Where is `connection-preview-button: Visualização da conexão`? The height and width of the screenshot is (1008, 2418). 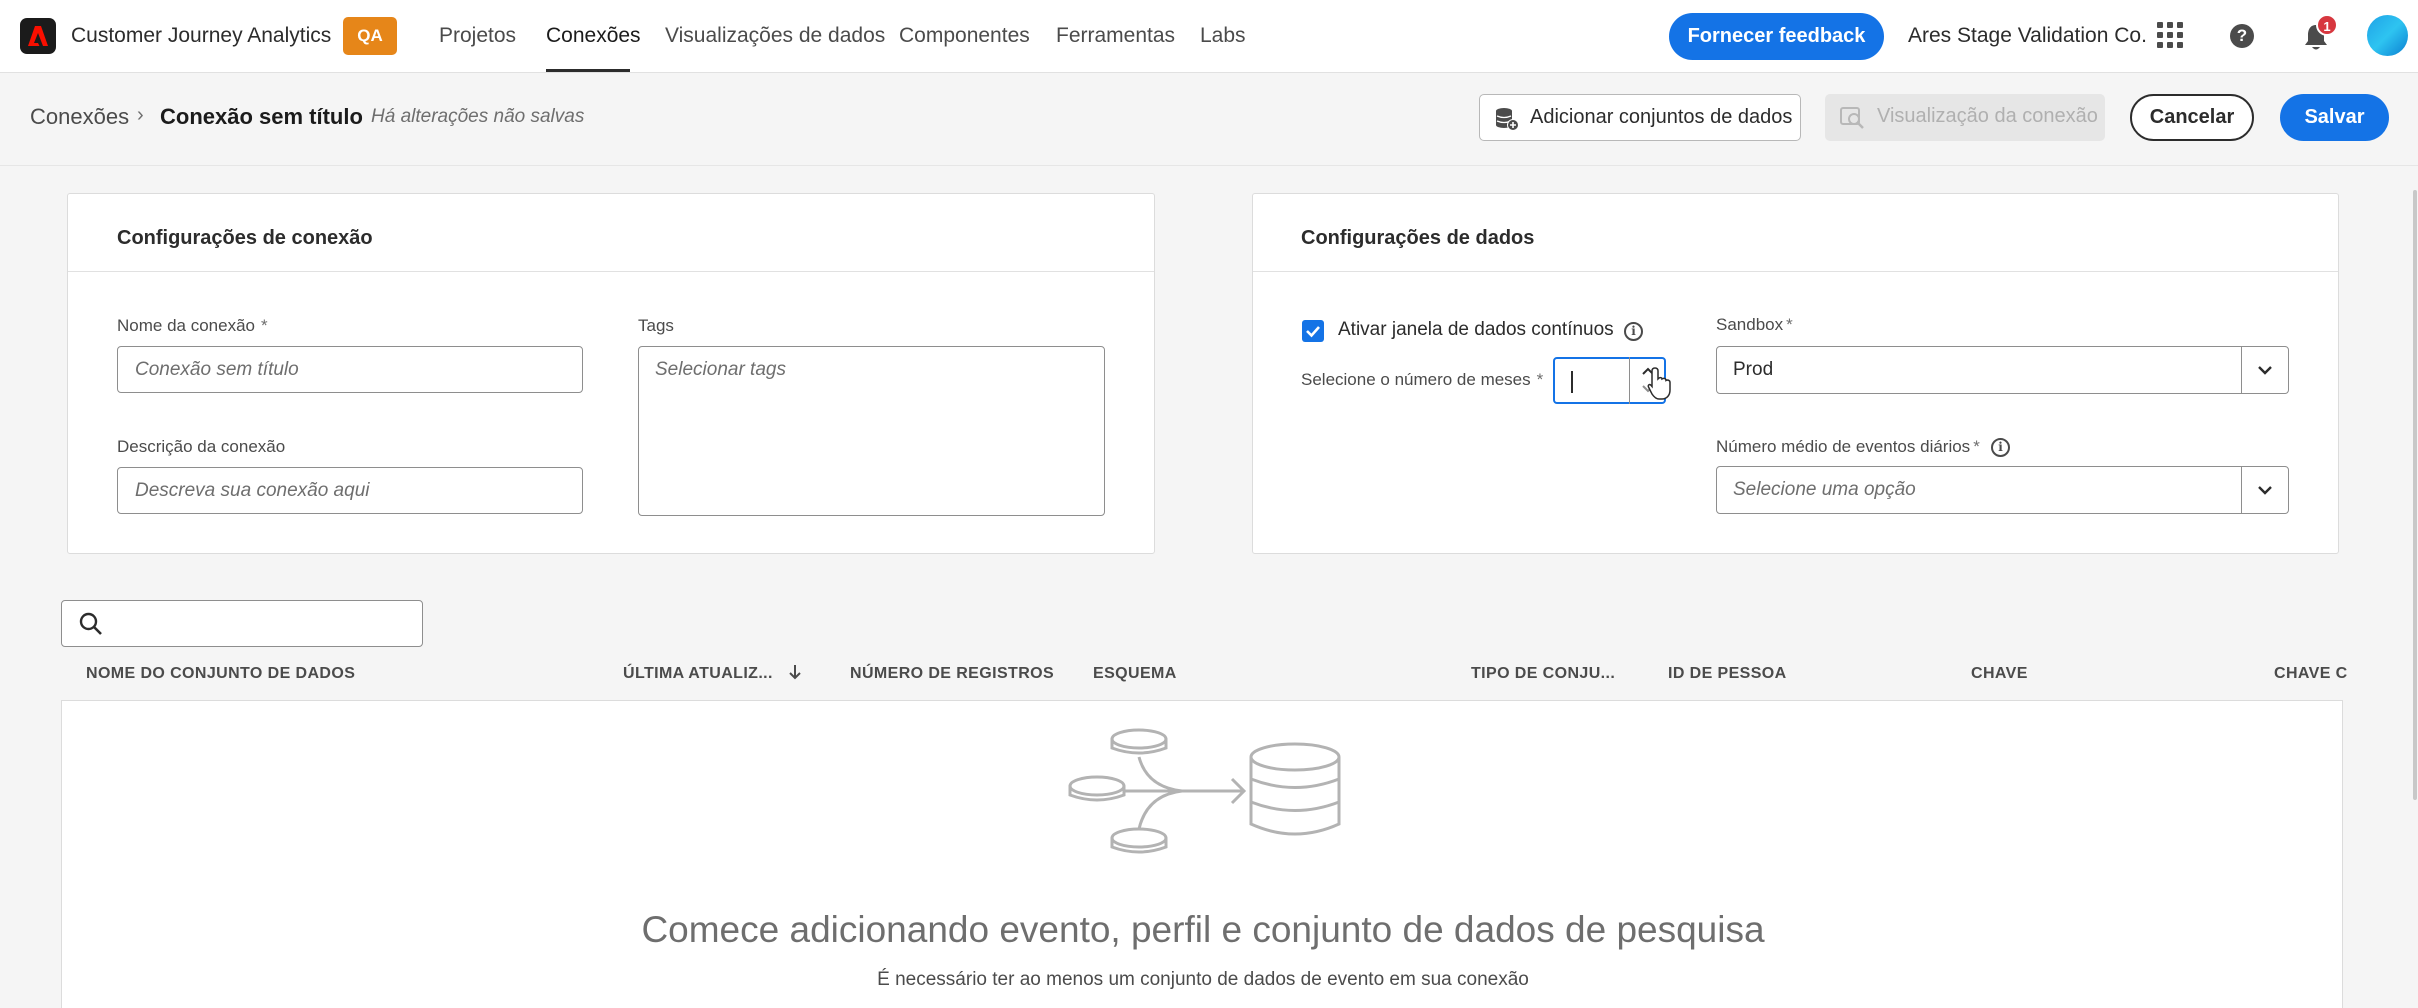 connection-preview-button: Visualização da conexão is located at coordinates (1965, 117).